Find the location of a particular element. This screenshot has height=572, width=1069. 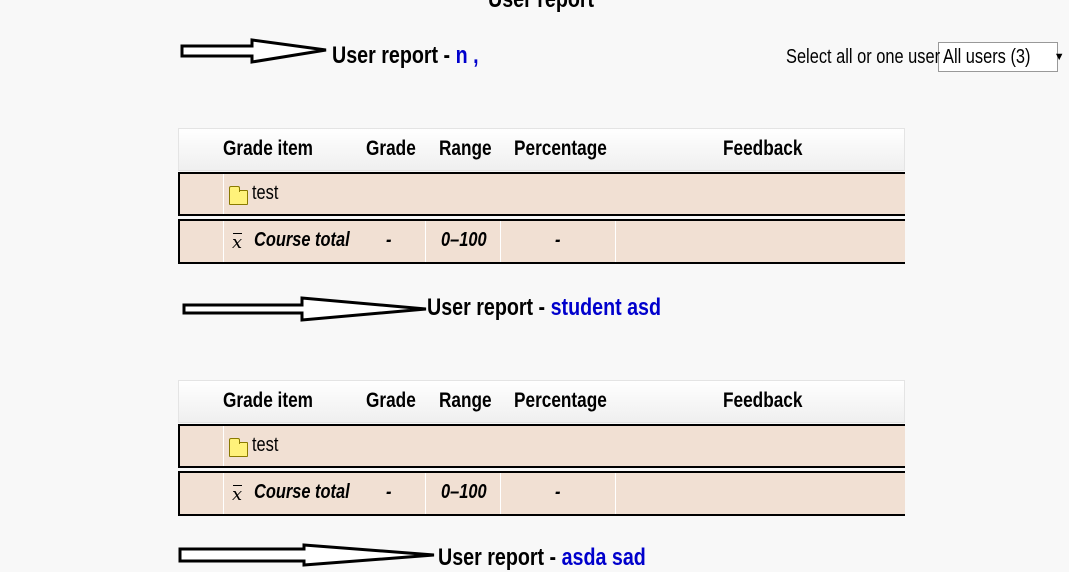

user-name-link: student asd is located at coordinates (606, 307).